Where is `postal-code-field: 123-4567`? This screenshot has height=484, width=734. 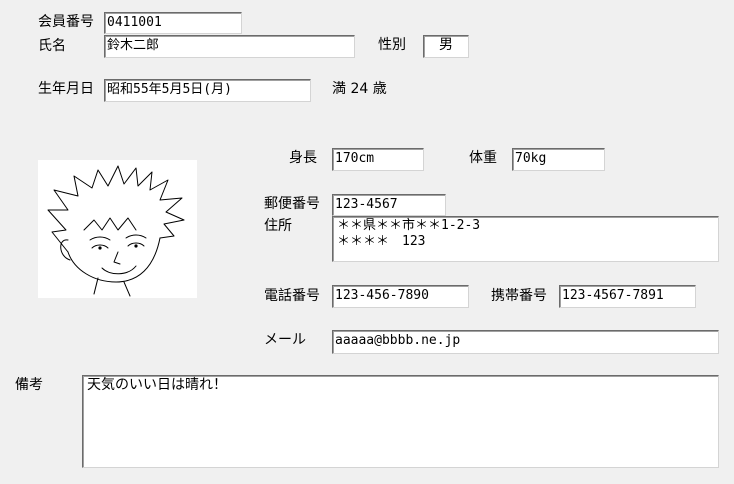
postal-code-field: 123-4567 is located at coordinates (389, 205).